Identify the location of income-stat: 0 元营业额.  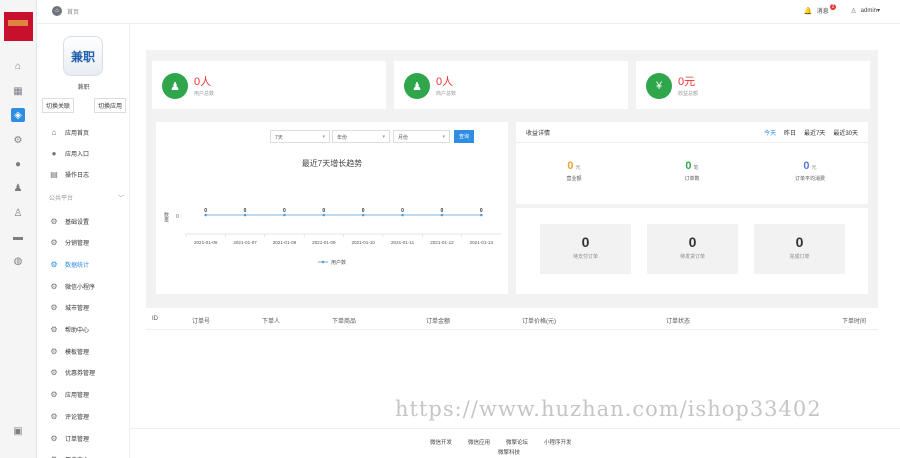
(574, 171).